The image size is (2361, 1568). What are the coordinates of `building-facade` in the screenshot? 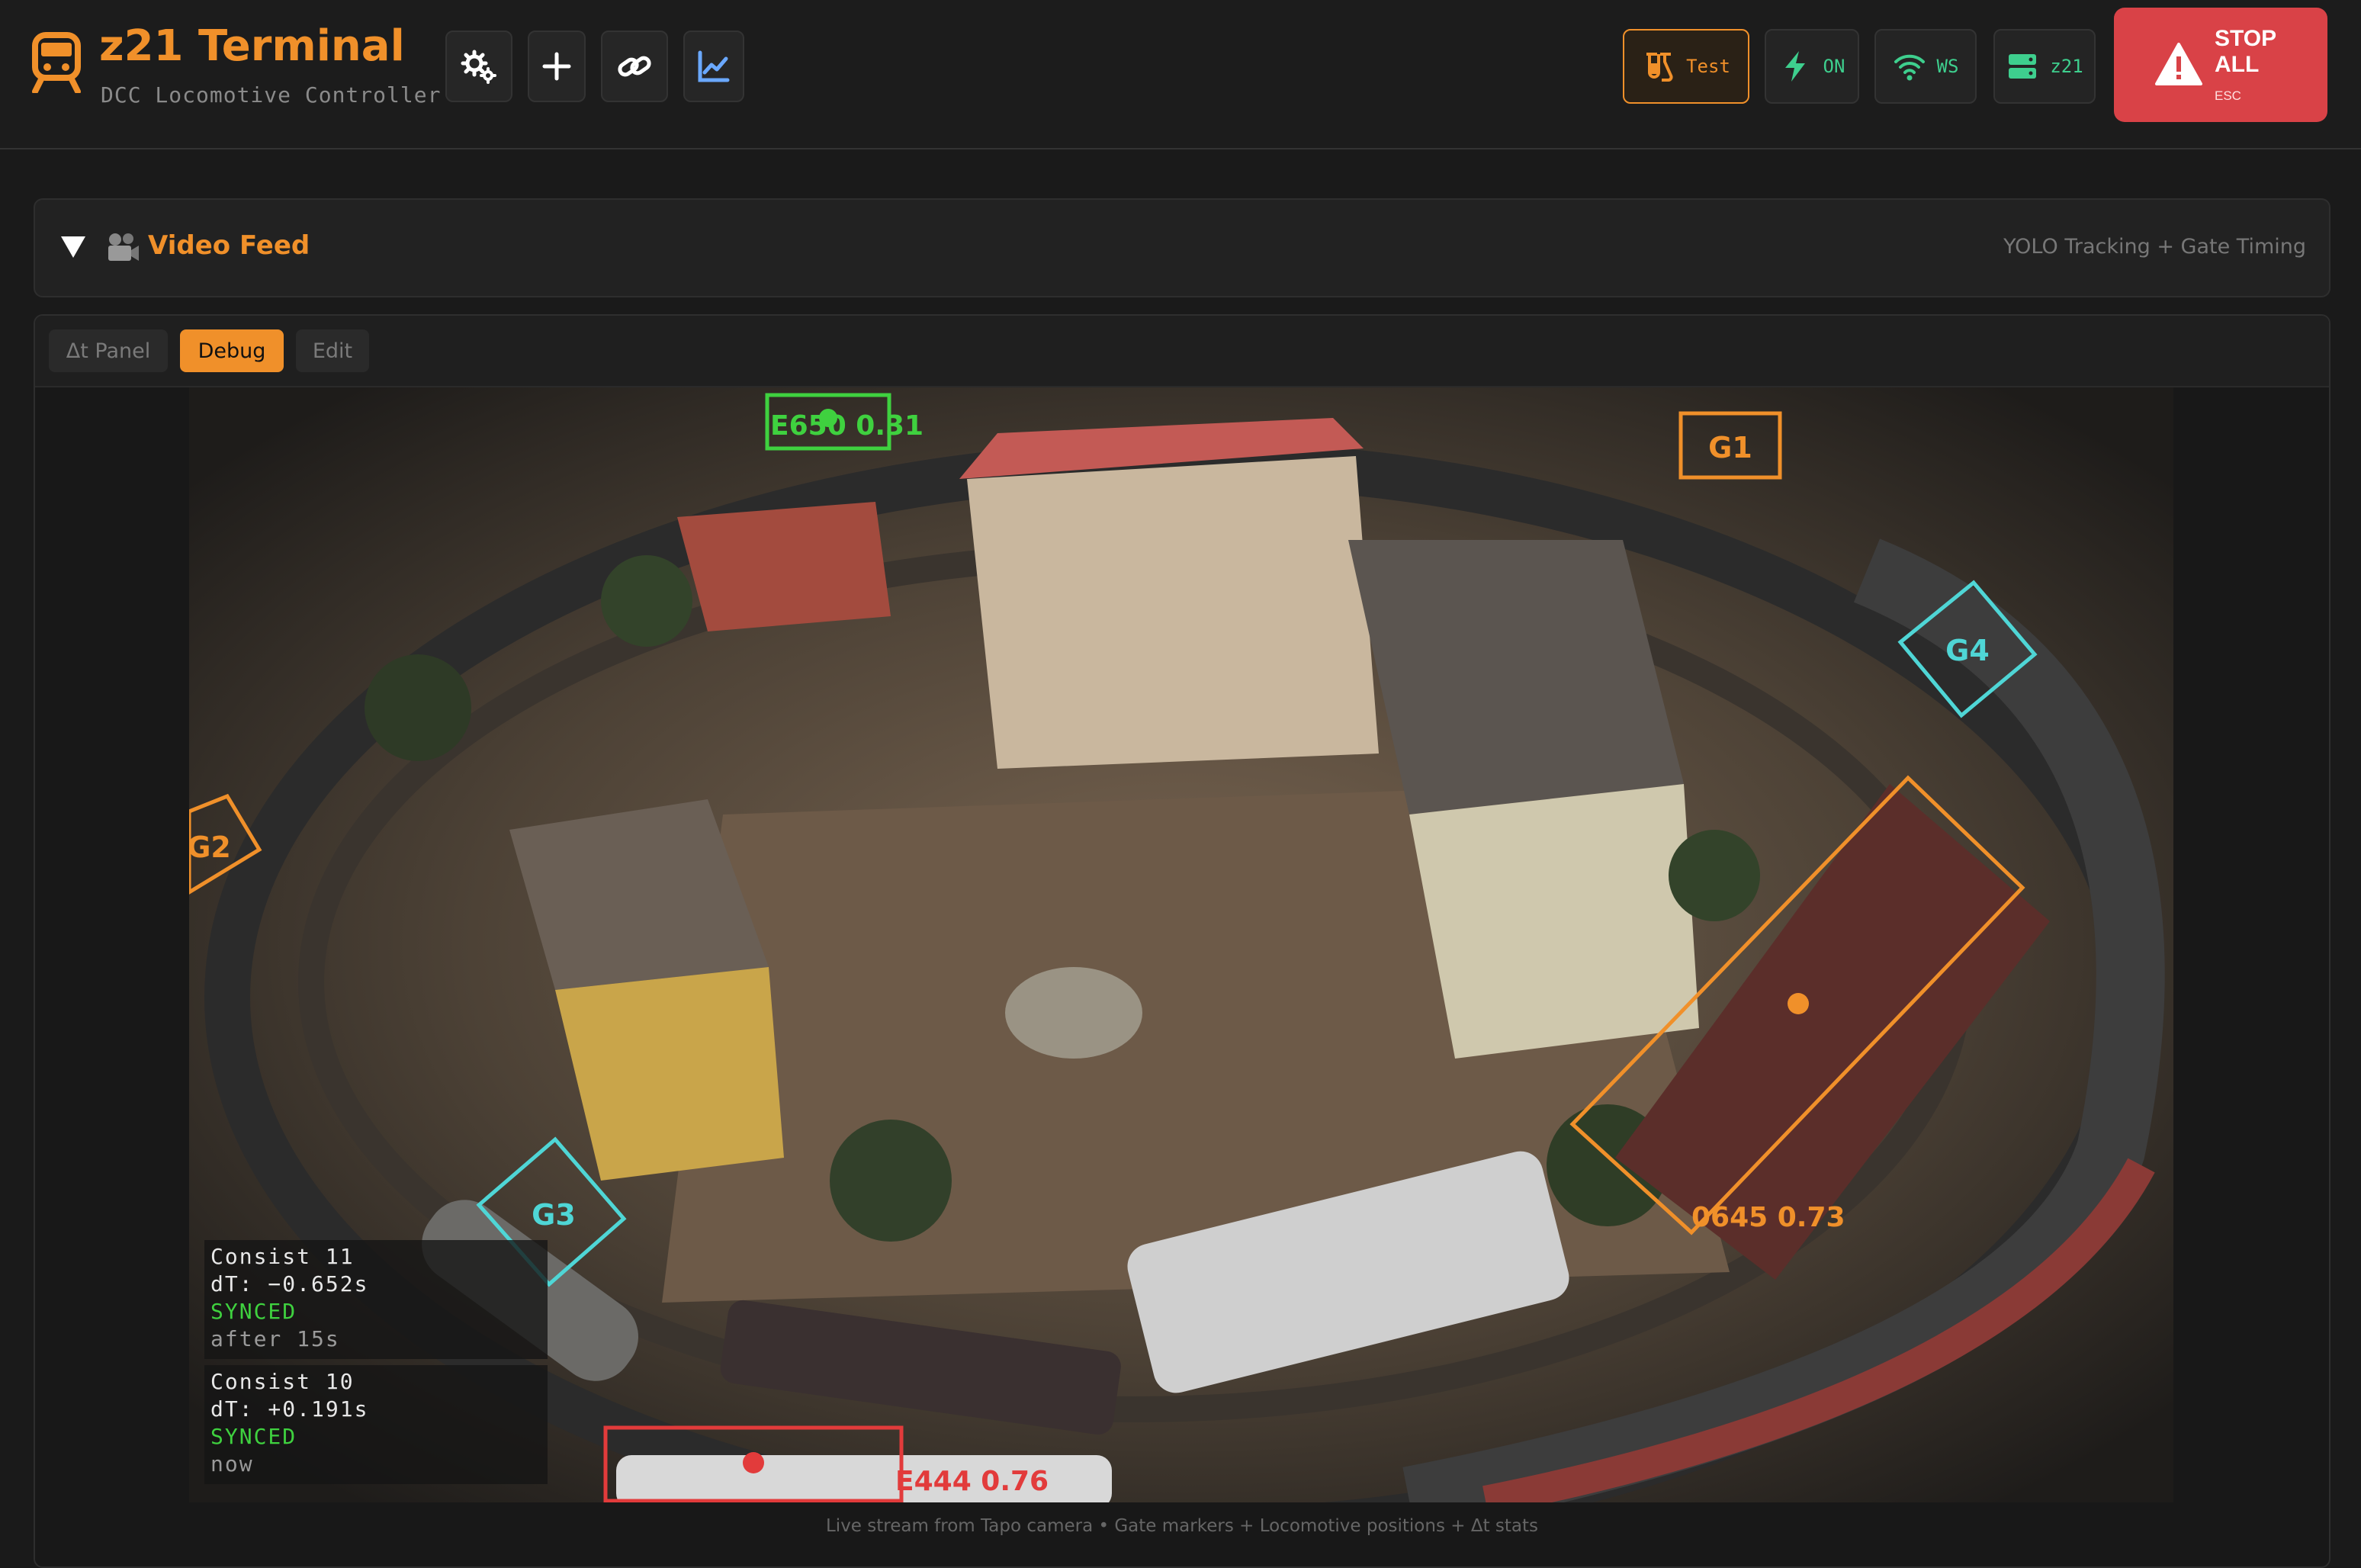 It's located at (1554, 921).